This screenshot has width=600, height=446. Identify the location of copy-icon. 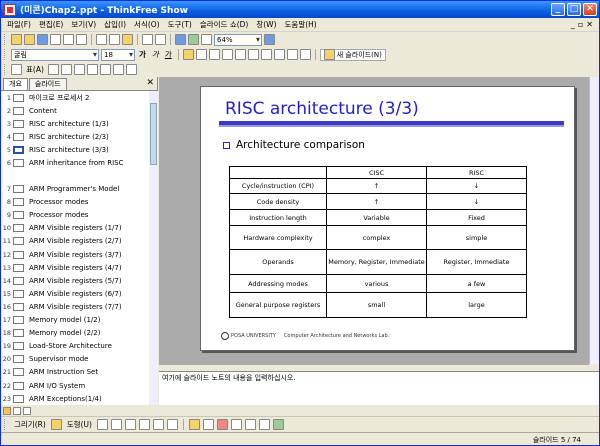
(114, 39).